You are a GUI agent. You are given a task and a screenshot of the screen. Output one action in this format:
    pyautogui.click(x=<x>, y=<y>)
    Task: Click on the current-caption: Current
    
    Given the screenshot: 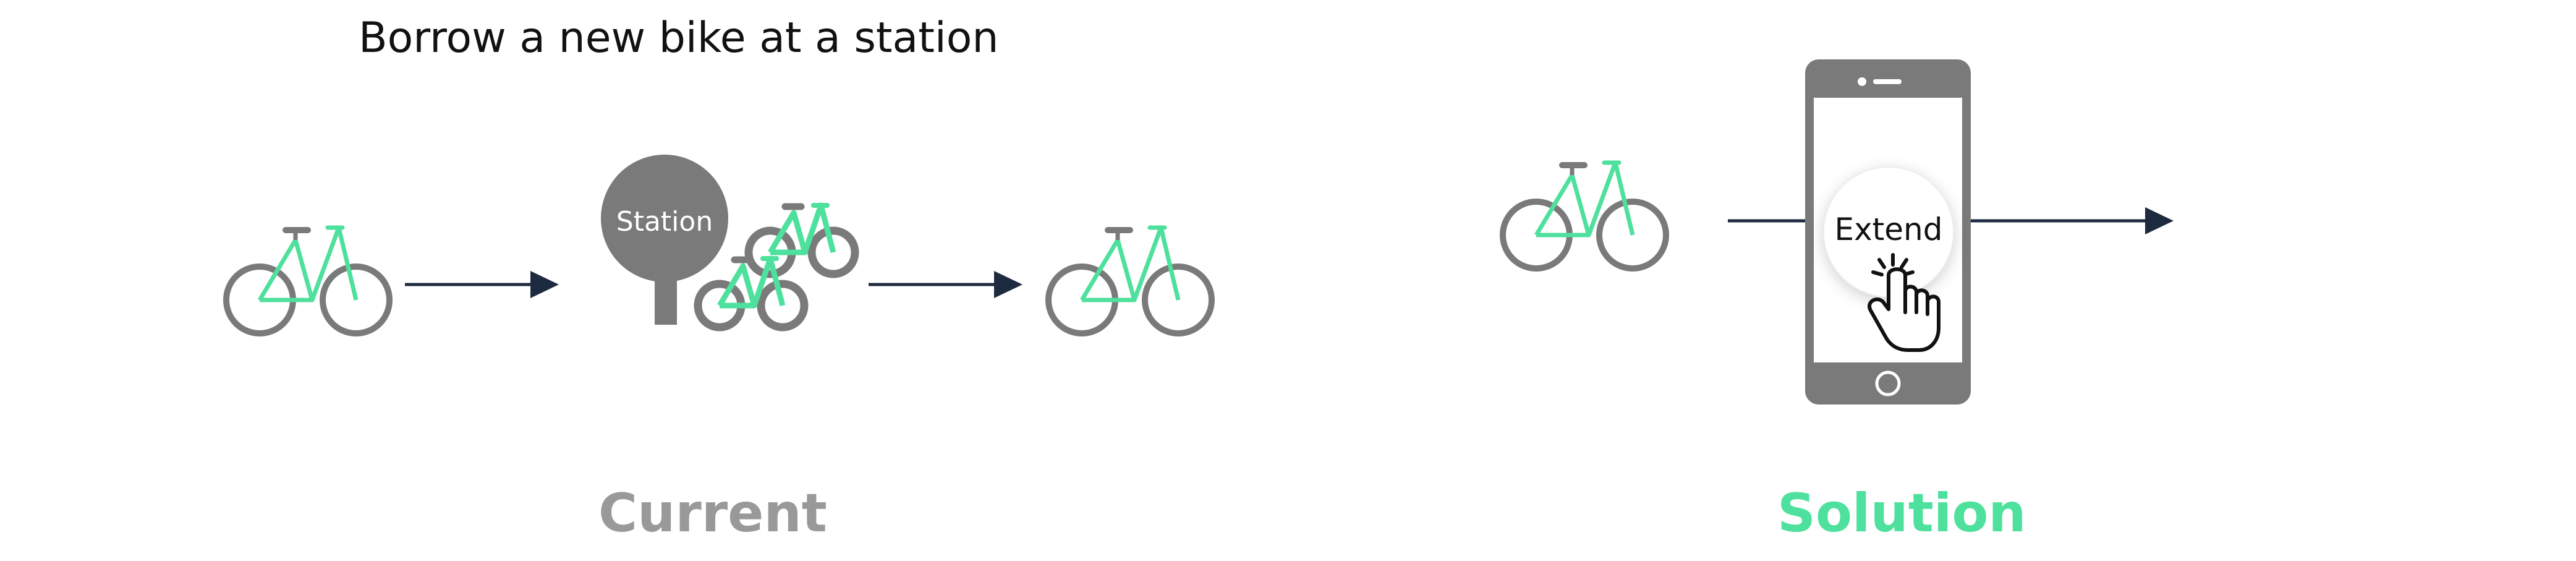 What is the action you would take?
    pyautogui.click(x=712, y=513)
    